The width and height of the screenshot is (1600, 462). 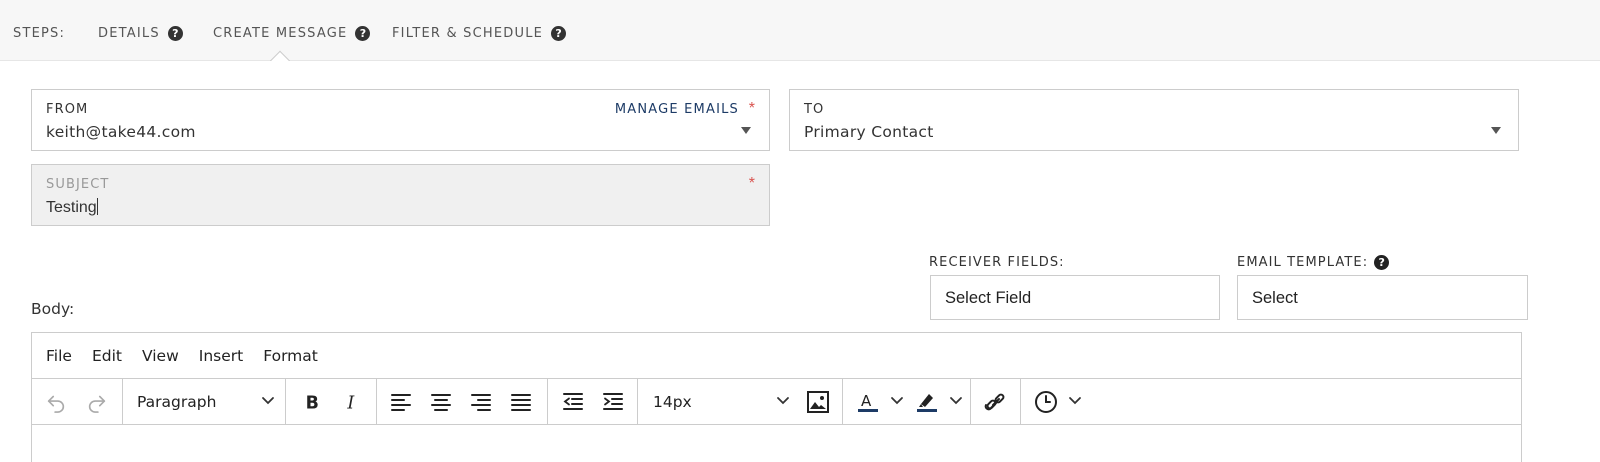 I want to click on block-format-group: Paragraph, so click(x=204, y=402).